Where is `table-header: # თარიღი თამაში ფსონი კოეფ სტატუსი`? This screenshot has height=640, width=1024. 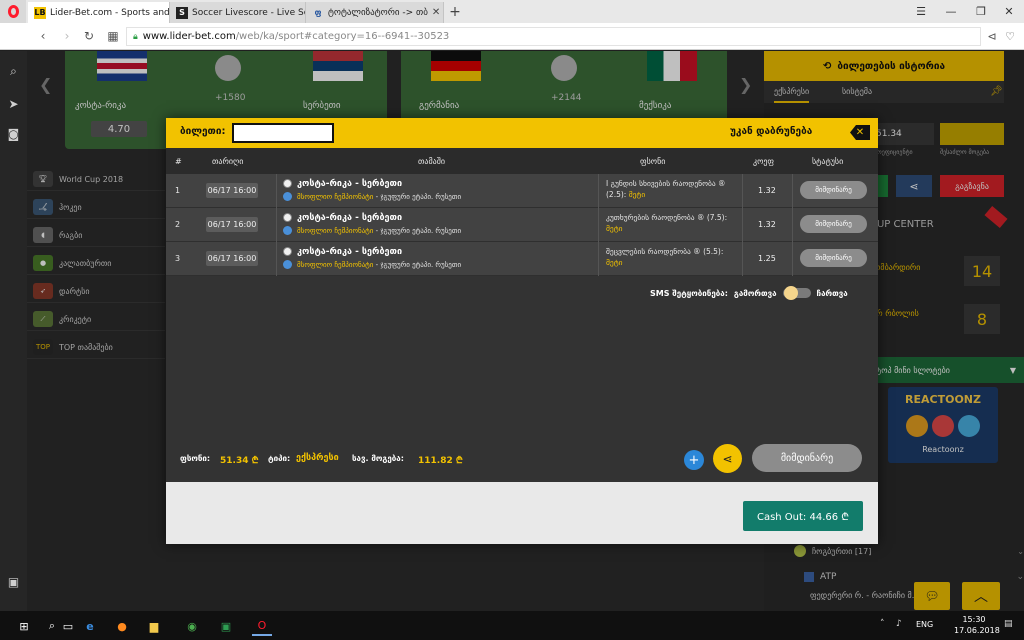
table-header: # თარიღი თამაში ფსონი კოეფ სტატუსი is located at coordinates (522, 161).